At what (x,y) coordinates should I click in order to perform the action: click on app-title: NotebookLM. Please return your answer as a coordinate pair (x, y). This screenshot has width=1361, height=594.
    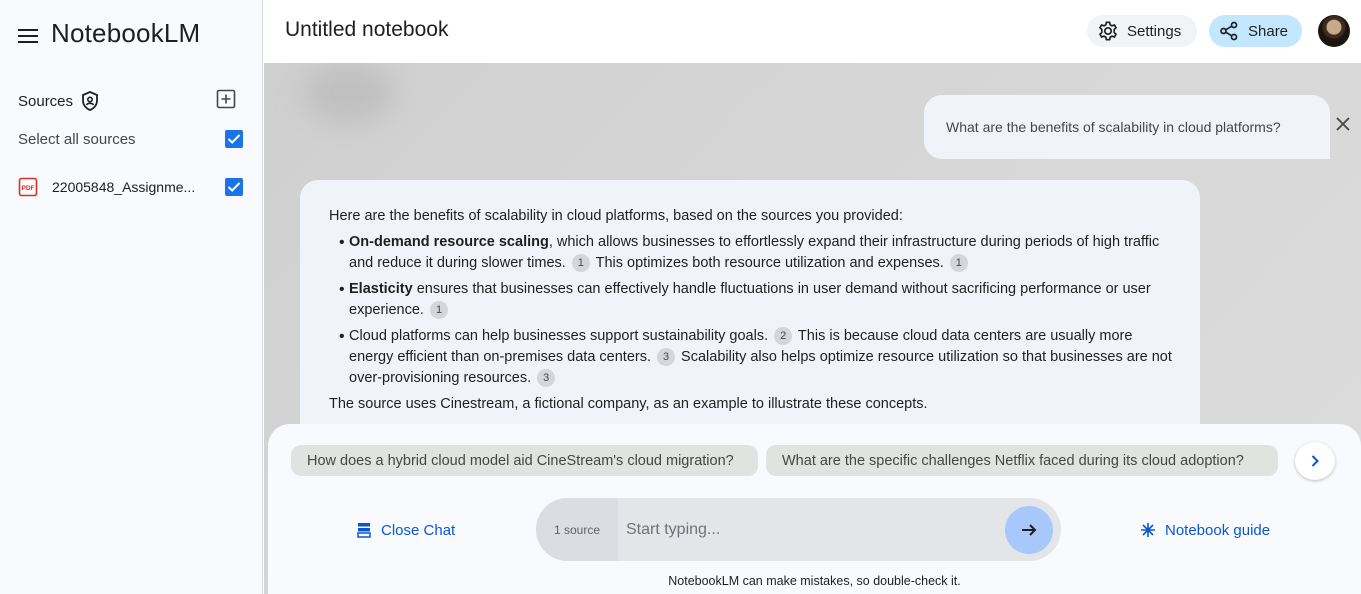
    Looking at the image, I should click on (126, 33).